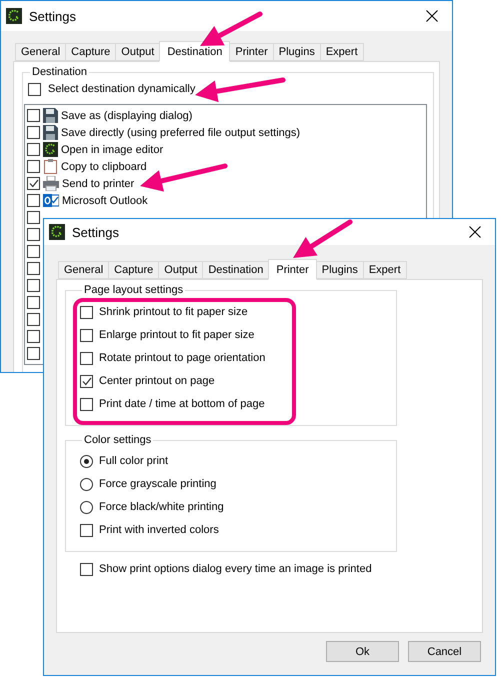 This screenshot has height=682, width=501. I want to click on group-label: Color settings, so click(117, 440).